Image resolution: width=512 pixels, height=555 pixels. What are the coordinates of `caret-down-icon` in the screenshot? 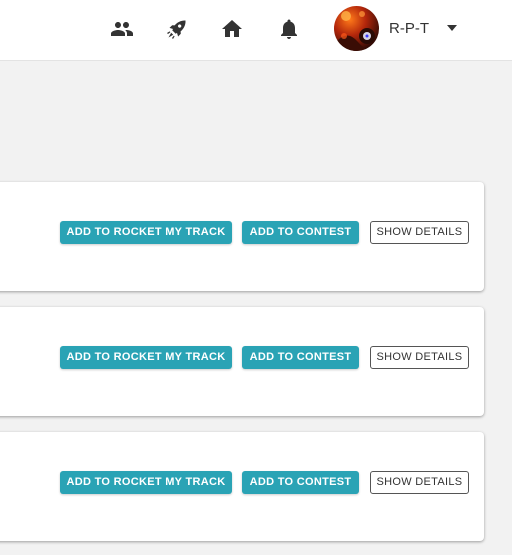 It's located at (452, 28).